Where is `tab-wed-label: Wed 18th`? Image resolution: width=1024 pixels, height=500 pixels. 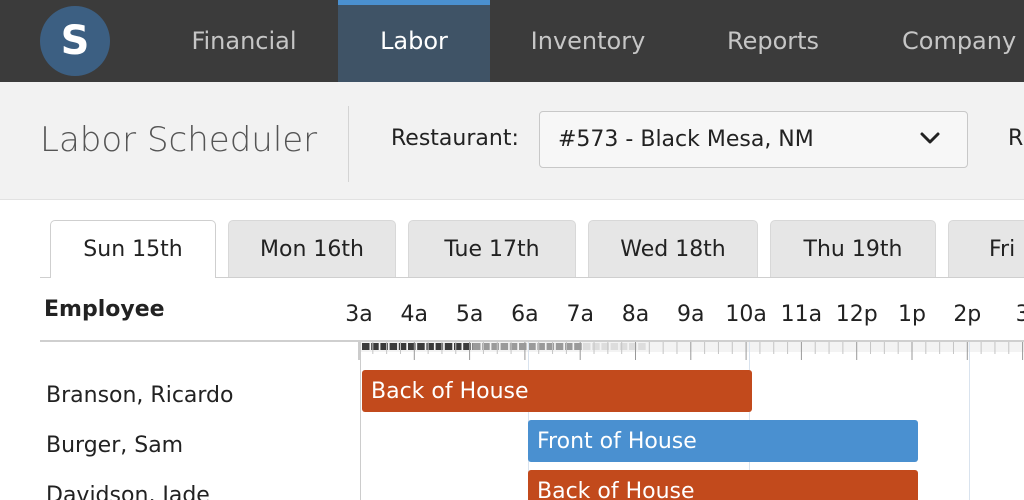 tab-wed-label: Wed 18th is located at coordinates (673, 249).